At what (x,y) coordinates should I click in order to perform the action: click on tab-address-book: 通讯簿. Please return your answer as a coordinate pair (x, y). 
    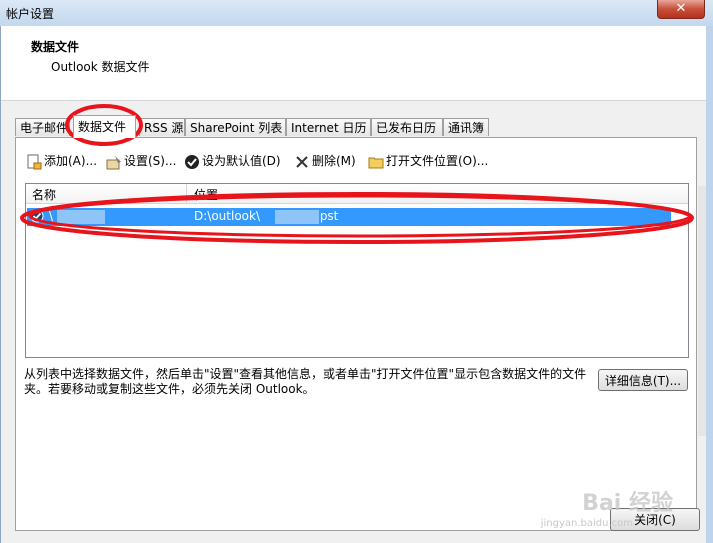
    Looking at the image, I should click on (466, 127).